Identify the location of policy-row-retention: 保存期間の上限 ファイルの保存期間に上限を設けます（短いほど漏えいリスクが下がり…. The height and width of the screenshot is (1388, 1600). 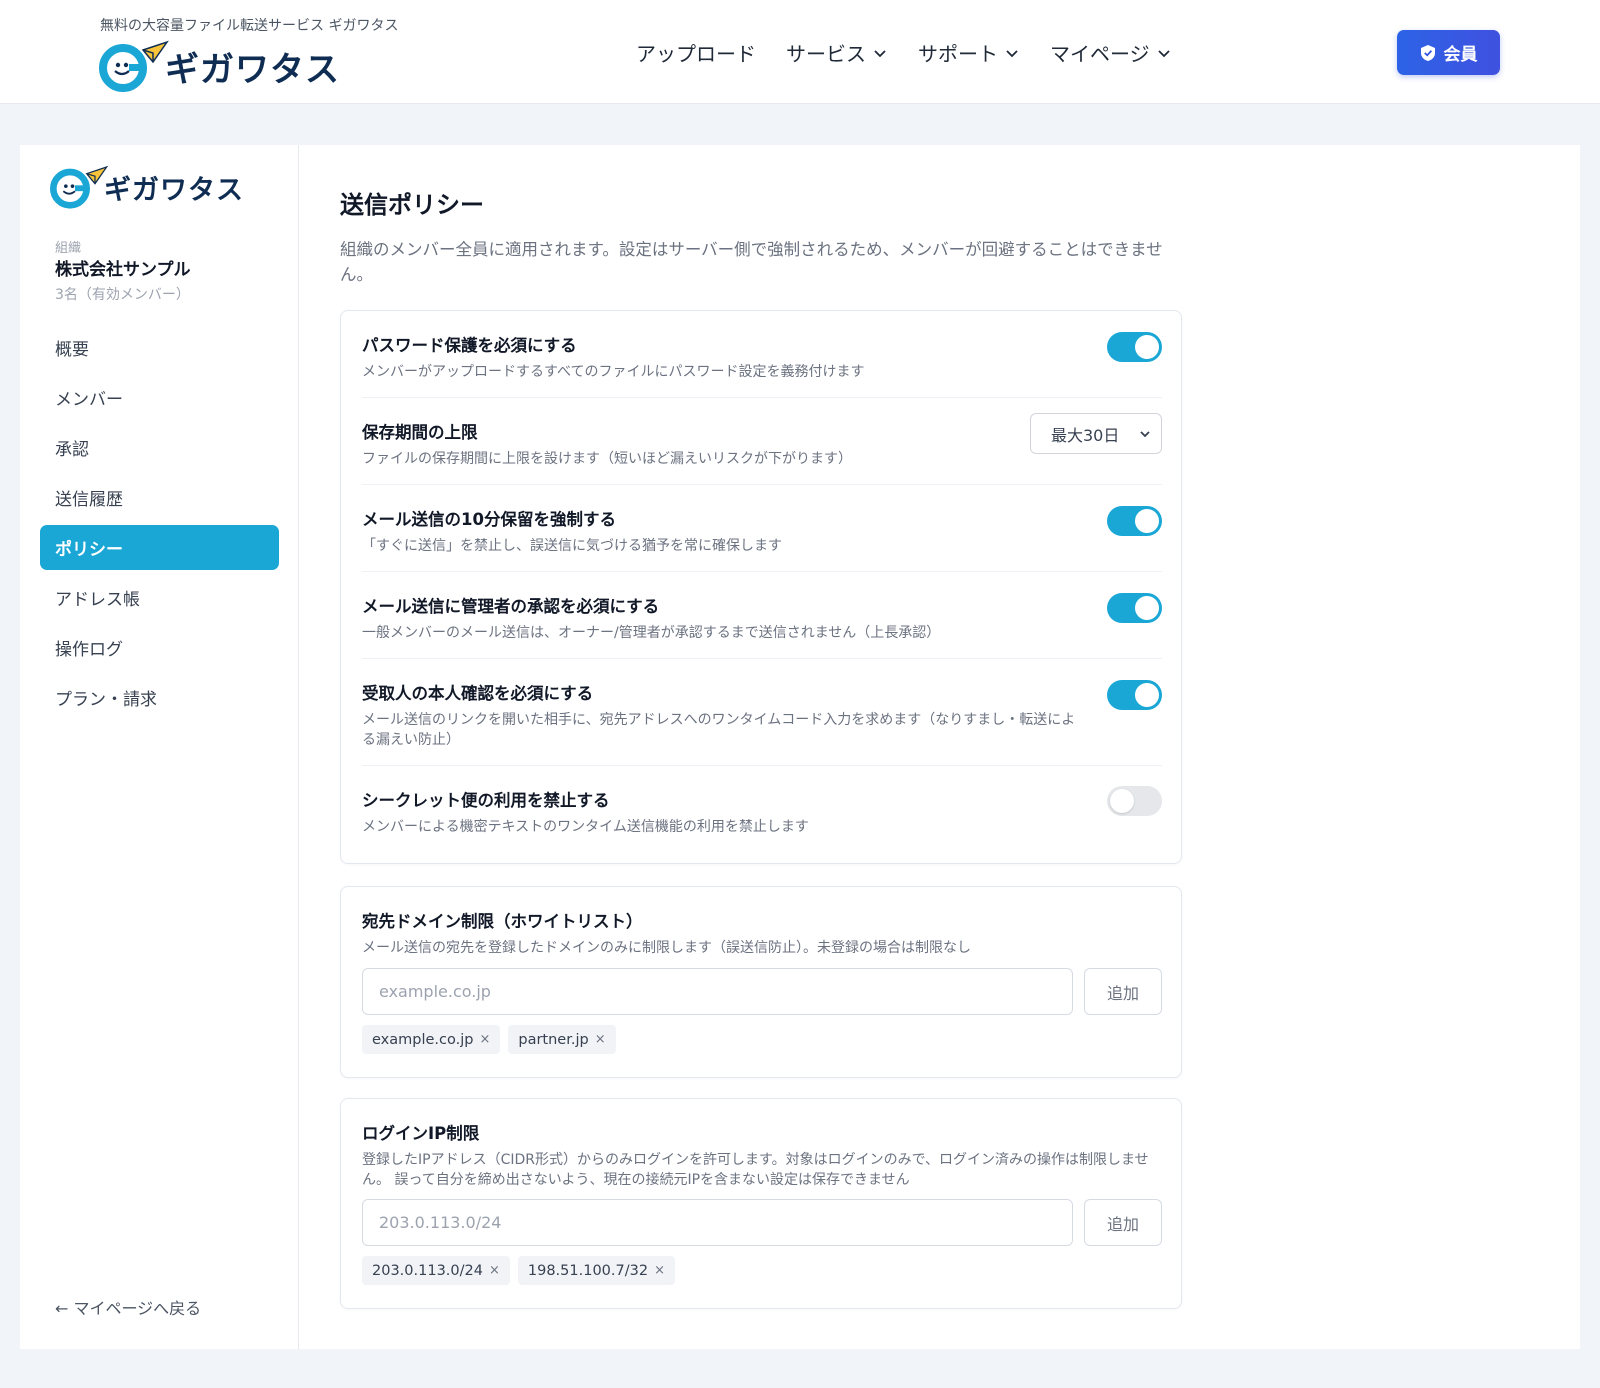
(762, 449).